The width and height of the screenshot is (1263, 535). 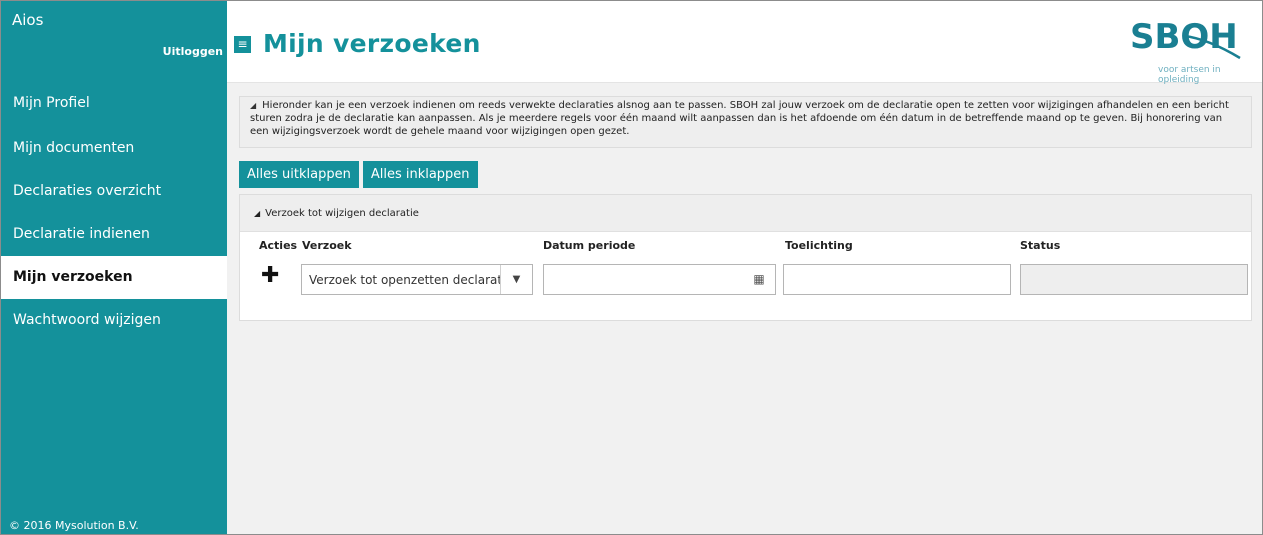 What do you see at coordinates (1189, 75) in the screenshot?
I see `logo-tagline: voor artsen in opleiding` at bounding box center [1189, 75].